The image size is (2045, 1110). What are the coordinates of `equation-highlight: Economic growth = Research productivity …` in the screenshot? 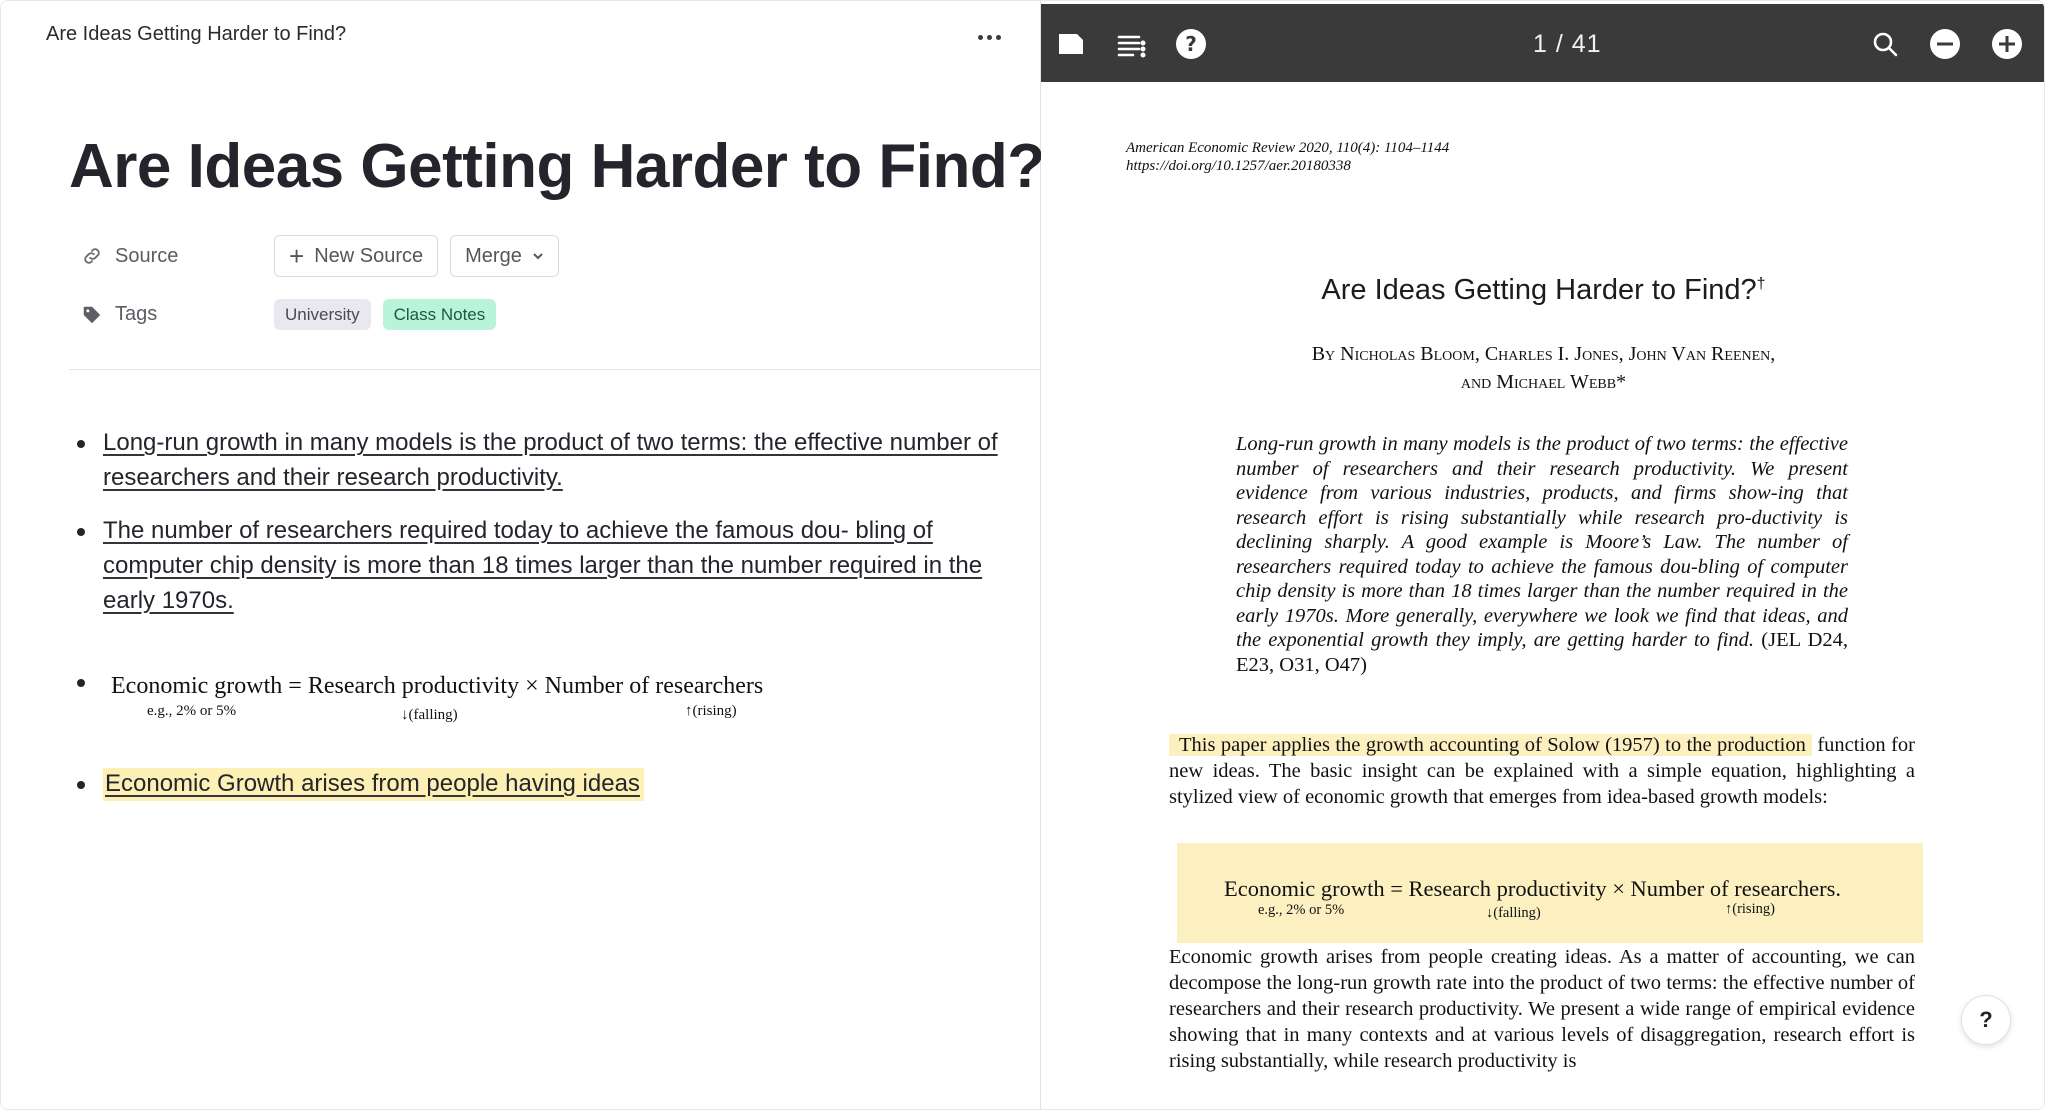 It's located at (1550, 893).